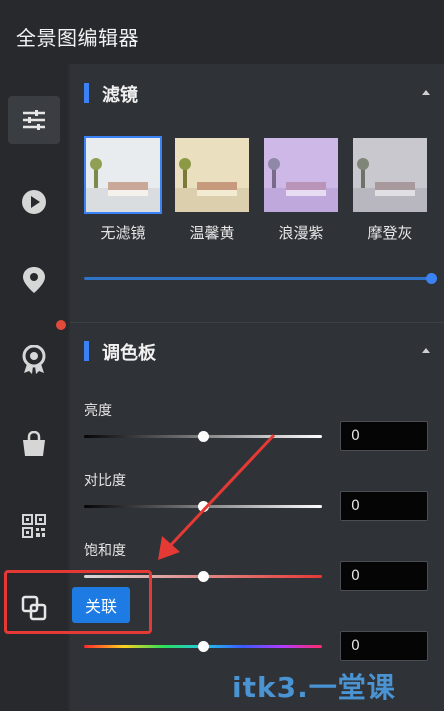 The image size is (444, 711). I want to click on title-bar: 全景图编辑器, so click(222, 32).